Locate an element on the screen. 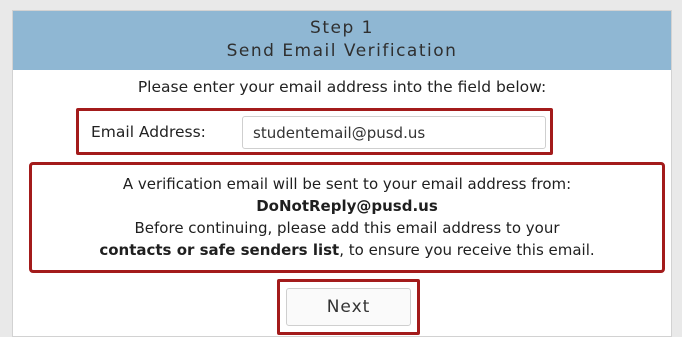  email-label: Email Address: is located at coordinates (148, 132).